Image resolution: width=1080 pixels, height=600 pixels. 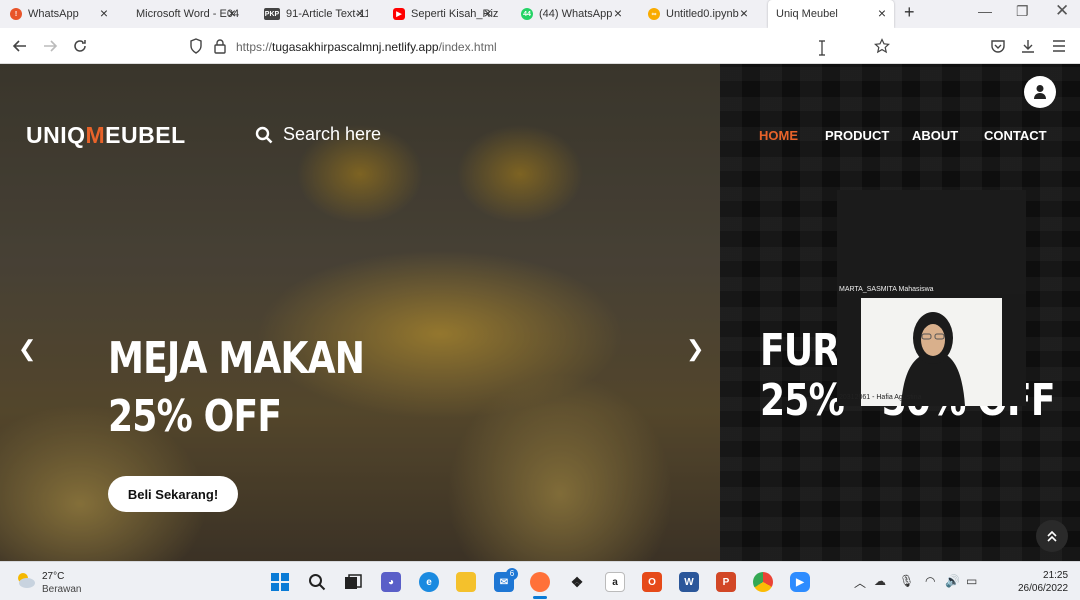 I want to click on new-tab-button: +, so click(x=909, y=12).